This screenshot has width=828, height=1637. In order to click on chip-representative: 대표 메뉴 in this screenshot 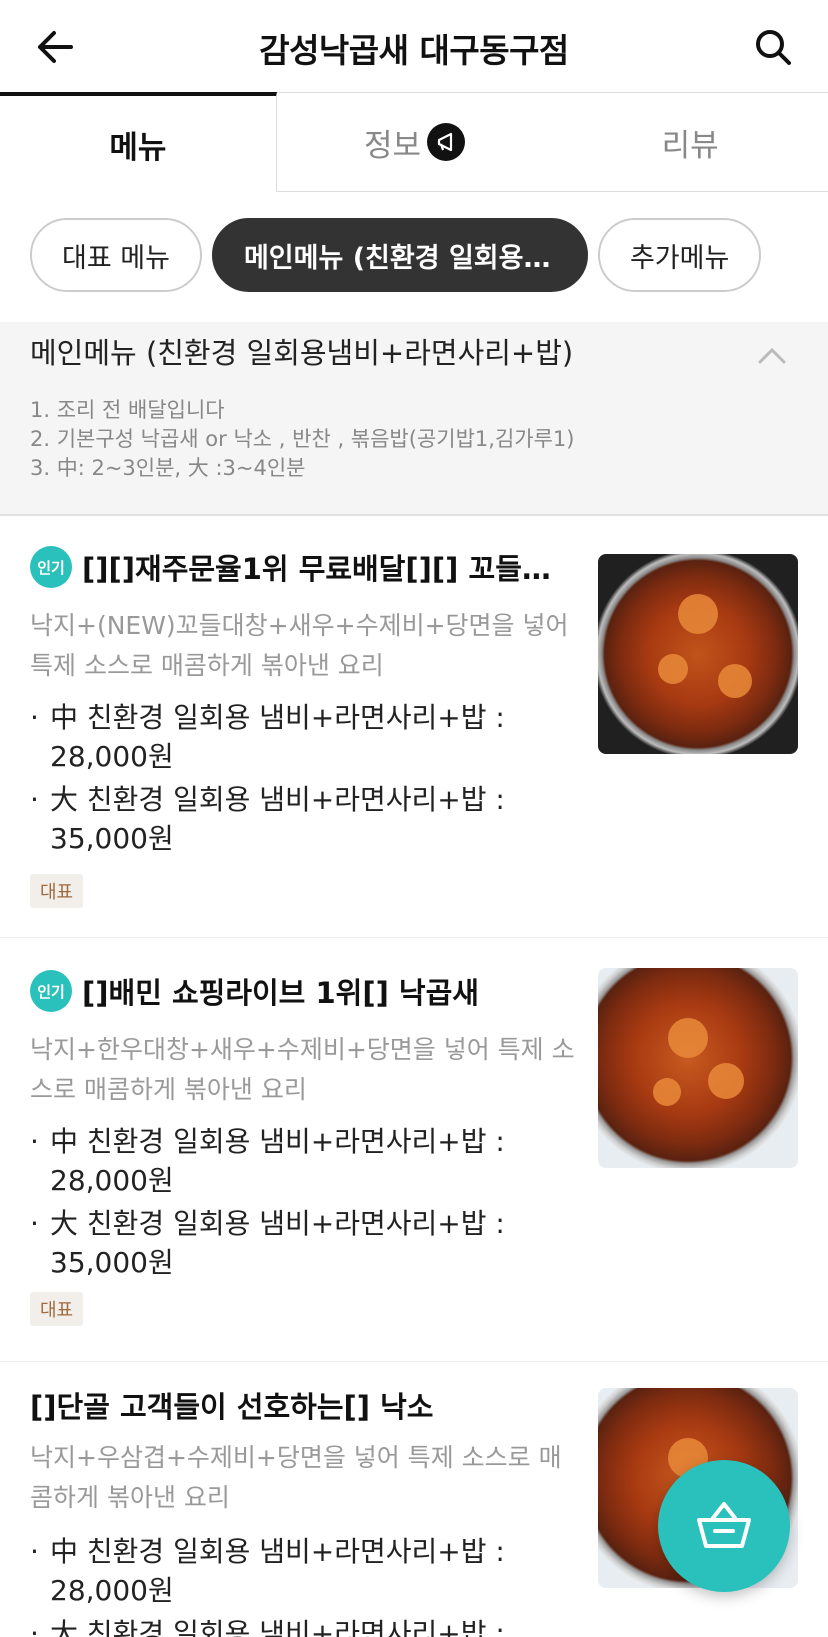, I will do `click(116, 255)`.